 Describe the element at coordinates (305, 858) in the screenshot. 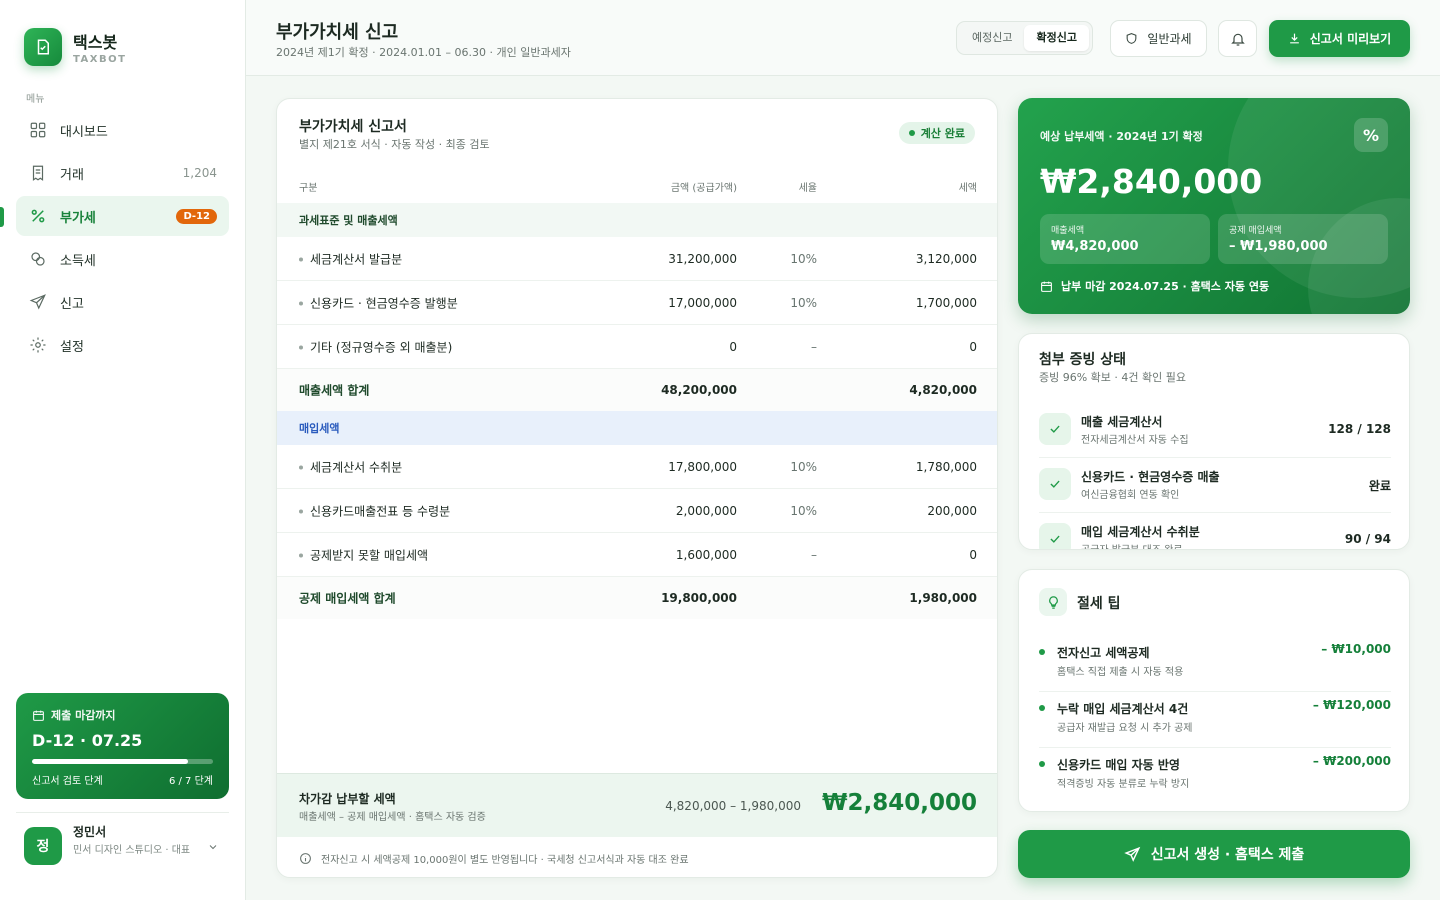

I see `info-icon` at that location.